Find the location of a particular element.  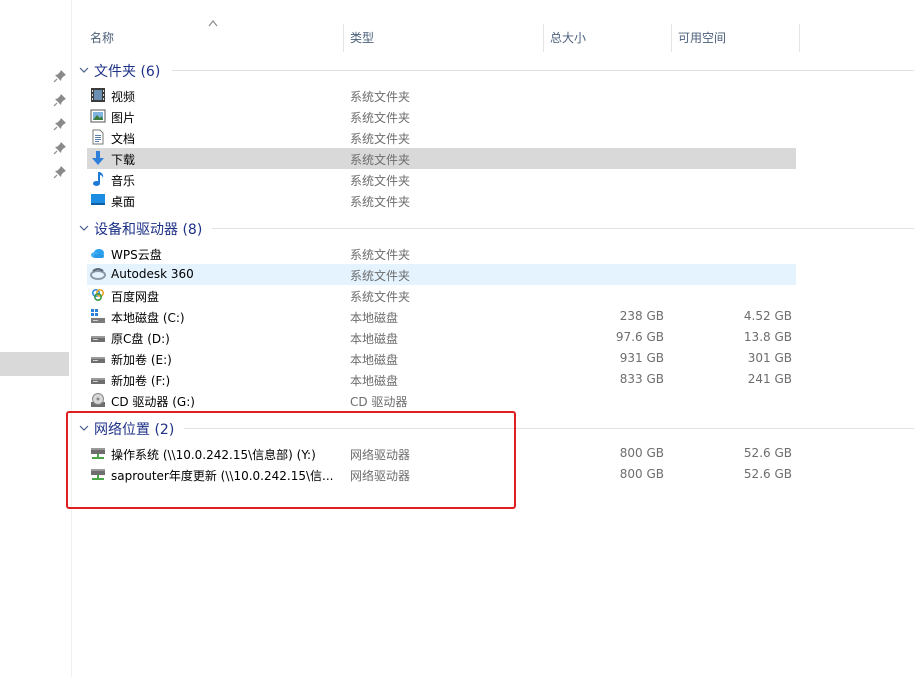

item-name: CD 驱动器 (G:) is located at coordinates (153, 402).